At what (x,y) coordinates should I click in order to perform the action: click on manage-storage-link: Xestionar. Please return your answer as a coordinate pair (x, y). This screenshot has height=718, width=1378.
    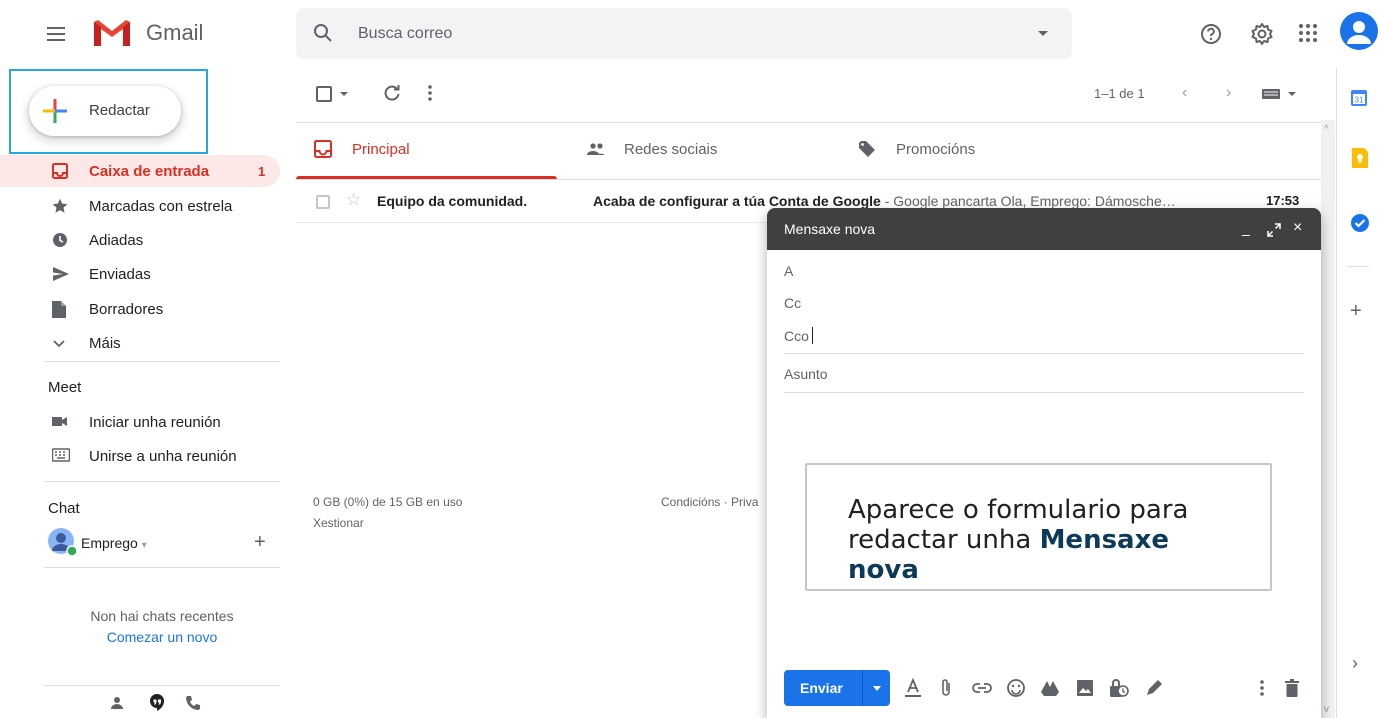
    Looking at the image, I should click on (338, 523).